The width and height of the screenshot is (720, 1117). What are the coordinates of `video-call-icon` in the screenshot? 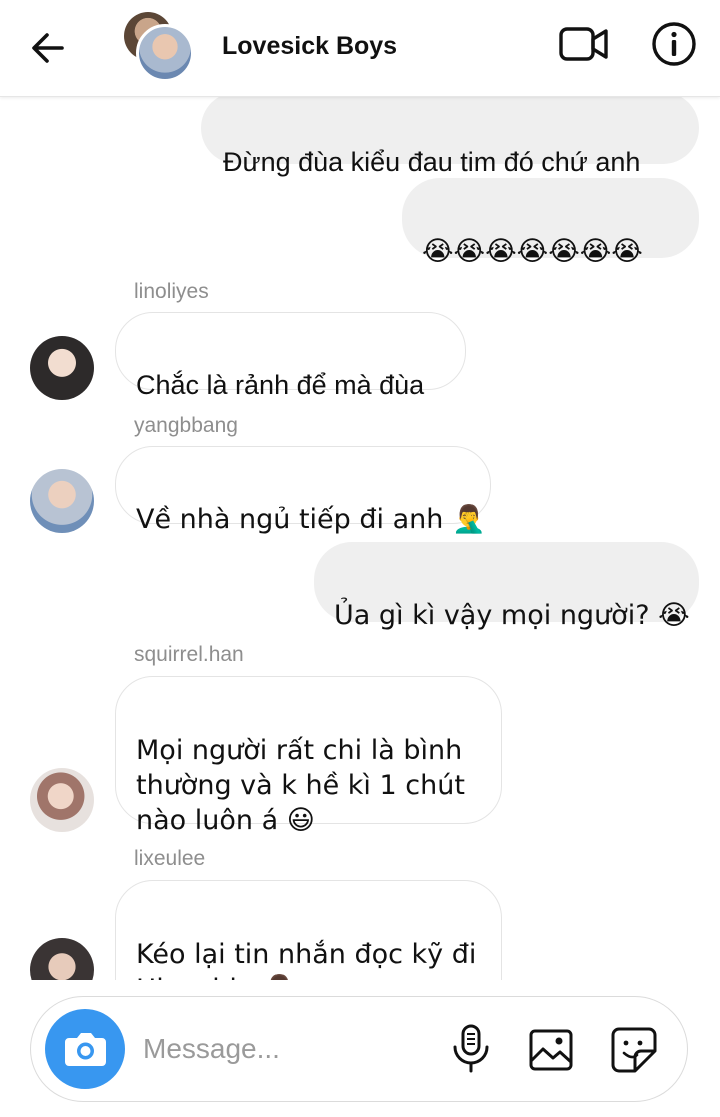 It's located at (583, 44).